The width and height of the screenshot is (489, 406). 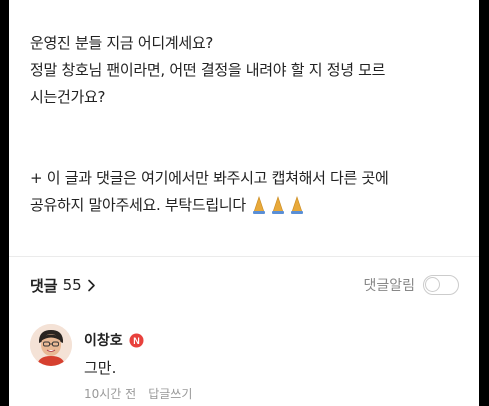 I want to click on comment-text: 그만., so click(x=100, y=368).